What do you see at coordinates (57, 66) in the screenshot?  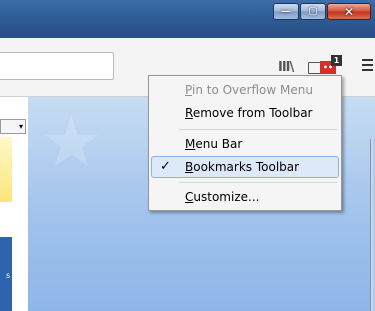 I see `url-bar` at bounding box center [57, 66].